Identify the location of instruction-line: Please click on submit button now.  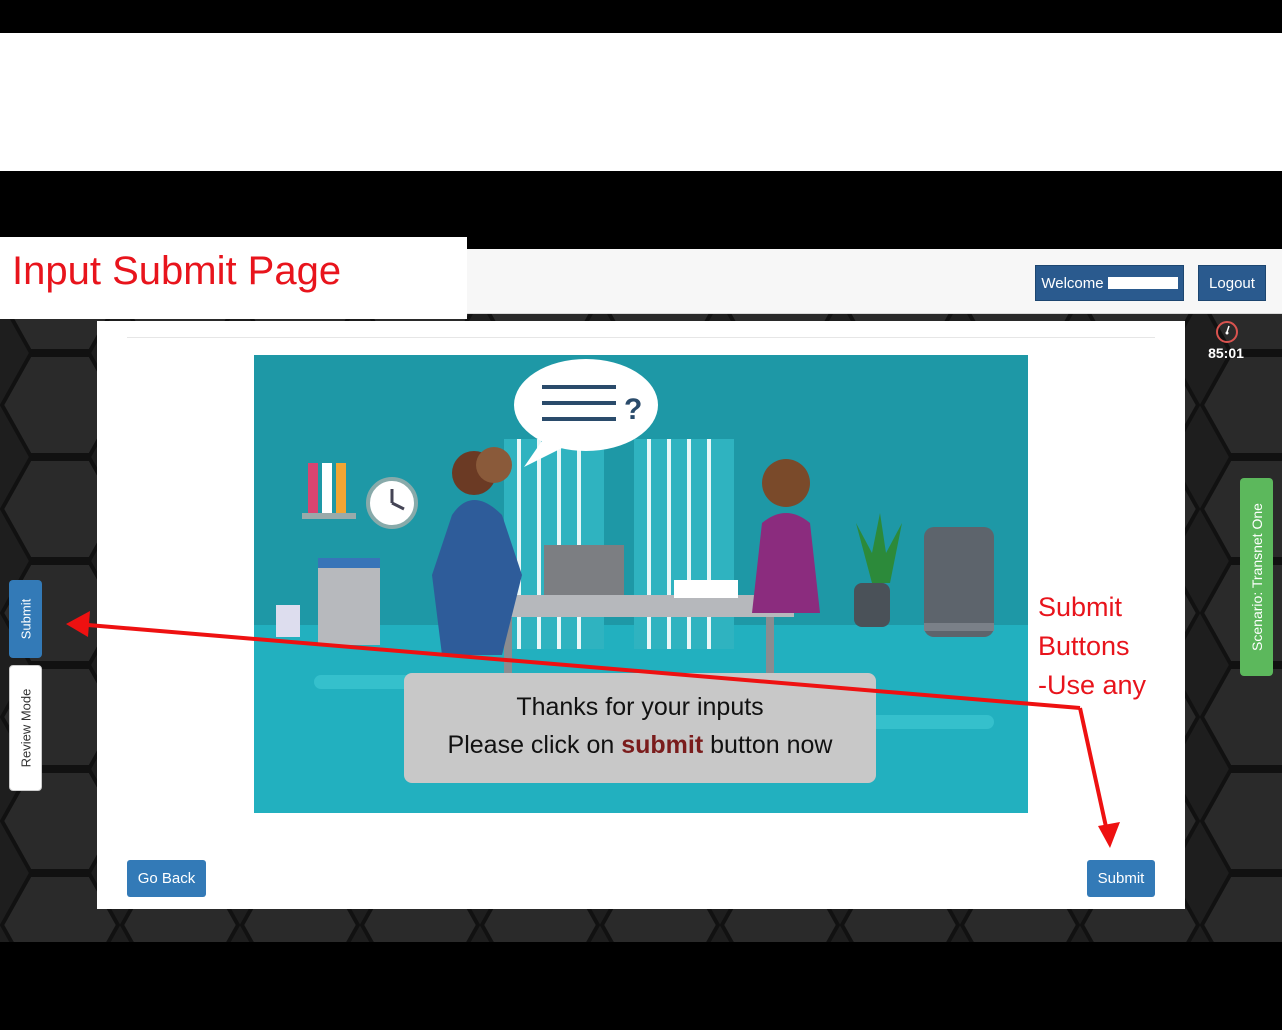
(640, 745).